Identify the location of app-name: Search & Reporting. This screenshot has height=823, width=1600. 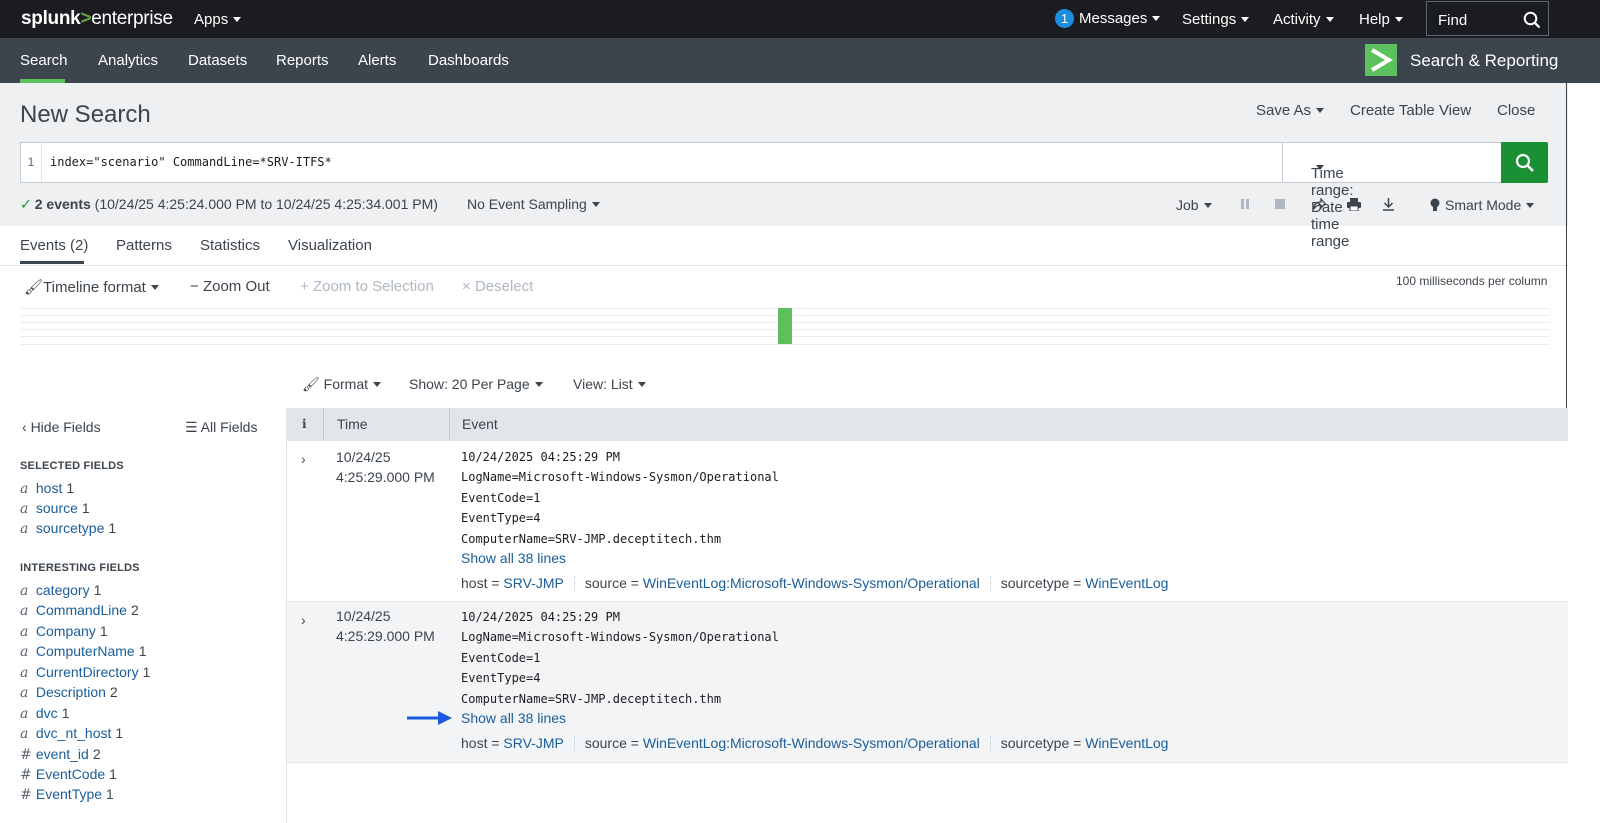
(1484, 61).